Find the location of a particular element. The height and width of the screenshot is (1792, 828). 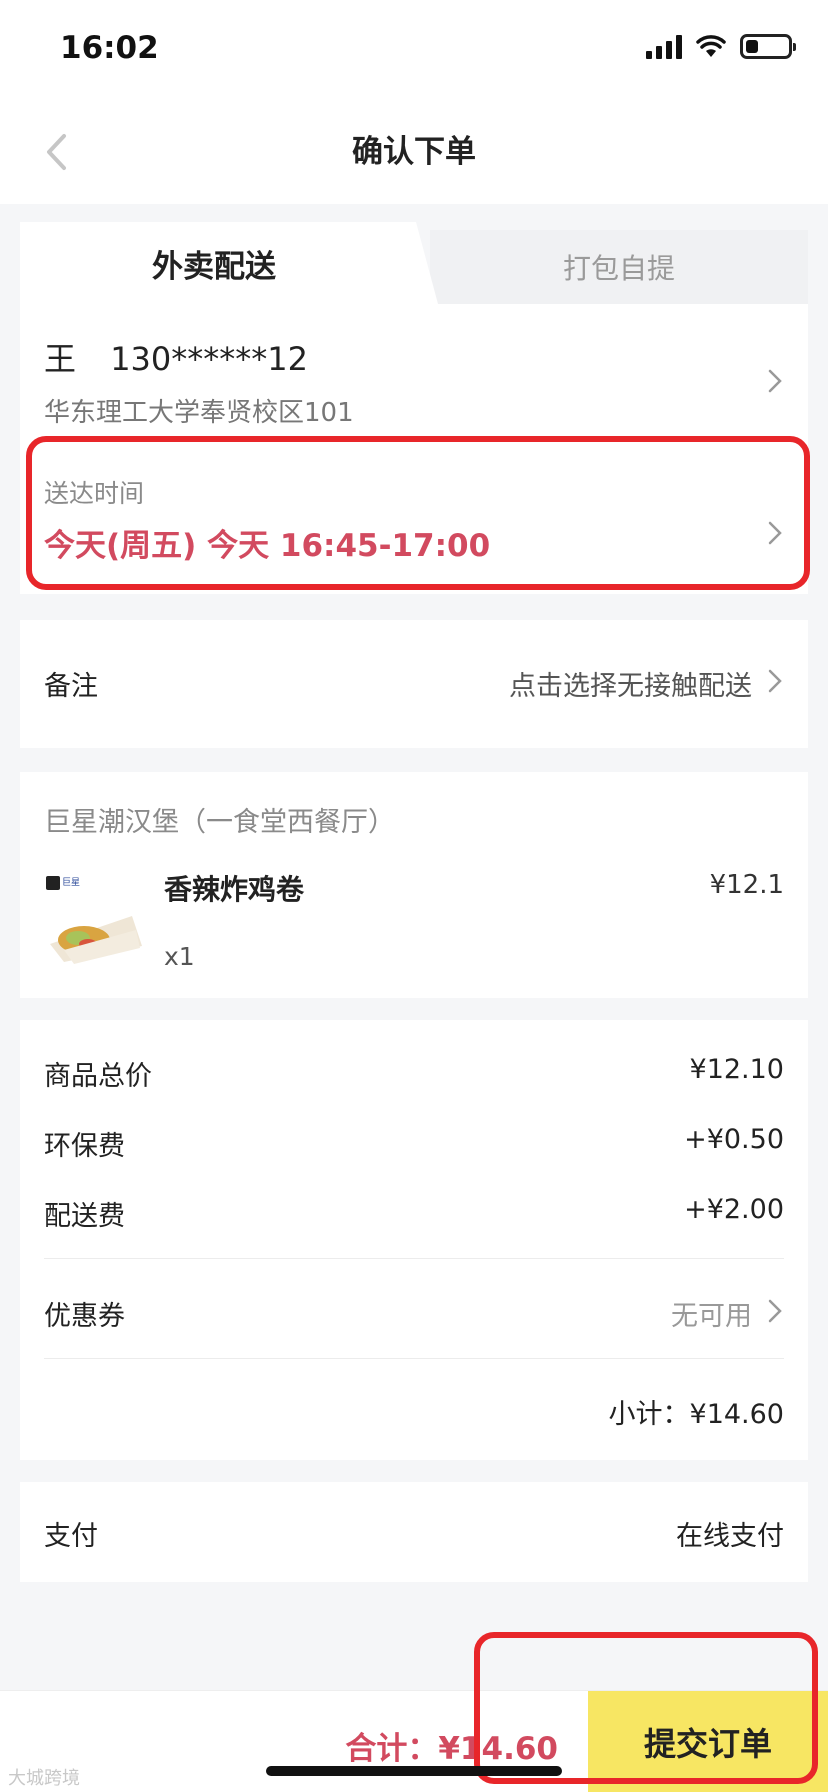

delivery-time-value: 今天(周五) 今天 16:45-17:00 is located at coordinates (267, 542).